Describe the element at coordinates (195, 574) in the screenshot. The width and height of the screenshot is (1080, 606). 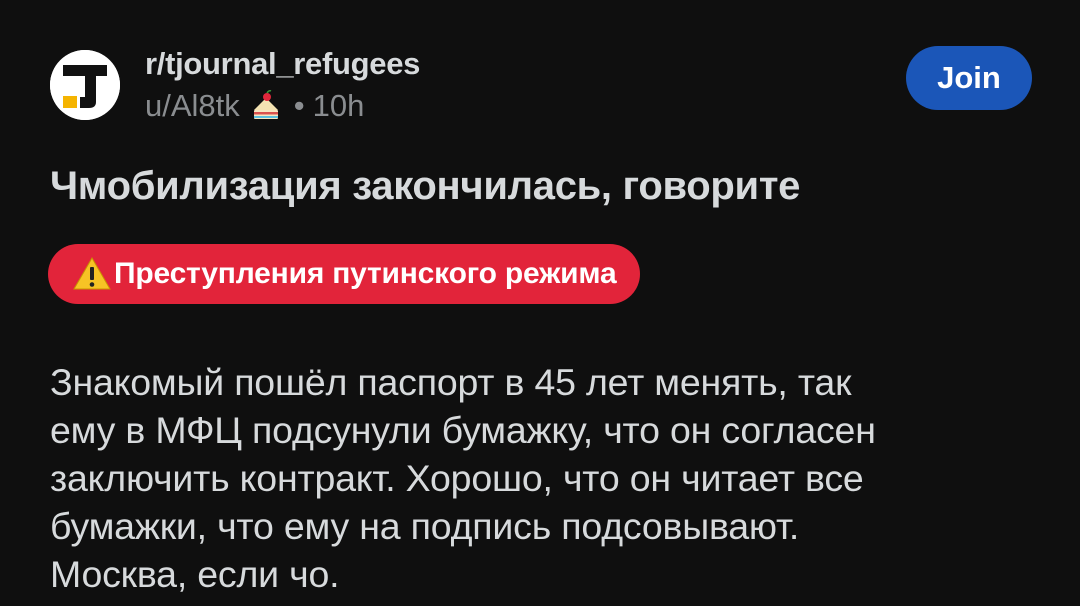
I see `post-body-line: Москва, если чо.` at that location.